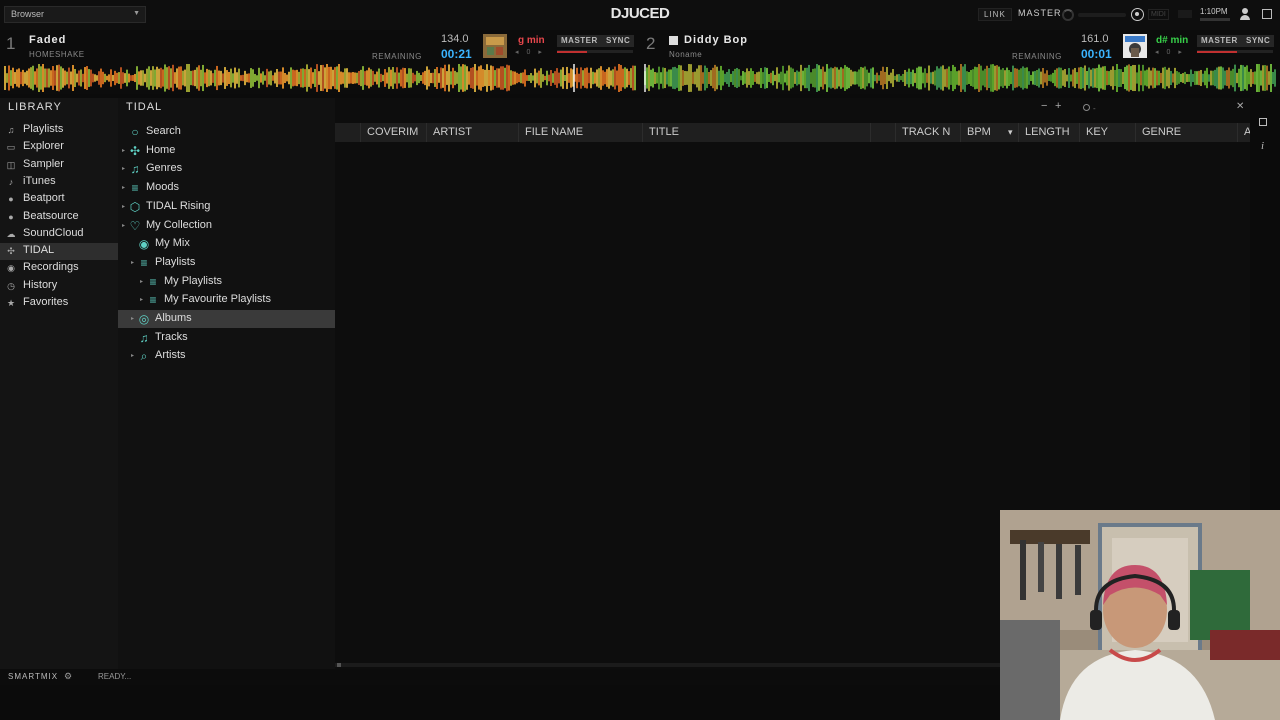 Image resolution: width=1280 pixels, height=720 pixels. What do you see at coordinates (226, 132) in the screenshot?
I see `tree-item-search: ○ Search` at bounding box center [226, 132].